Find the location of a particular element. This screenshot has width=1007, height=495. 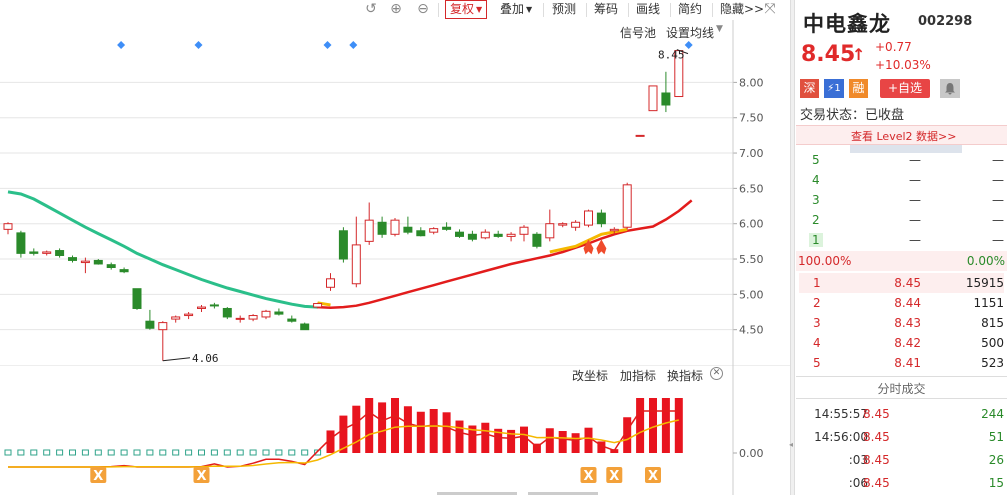

shen-badge: 深 is located at coordinates (809, 88).